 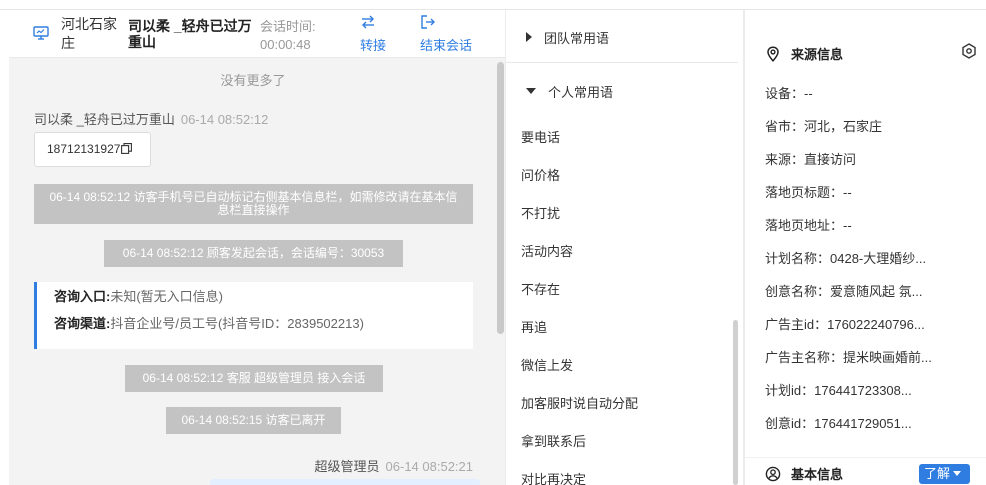 What do you see at coordinates (937, 473) in the screenshot?
I see `learn-dropdown-label: 了解` at bounding box center [937, 473].